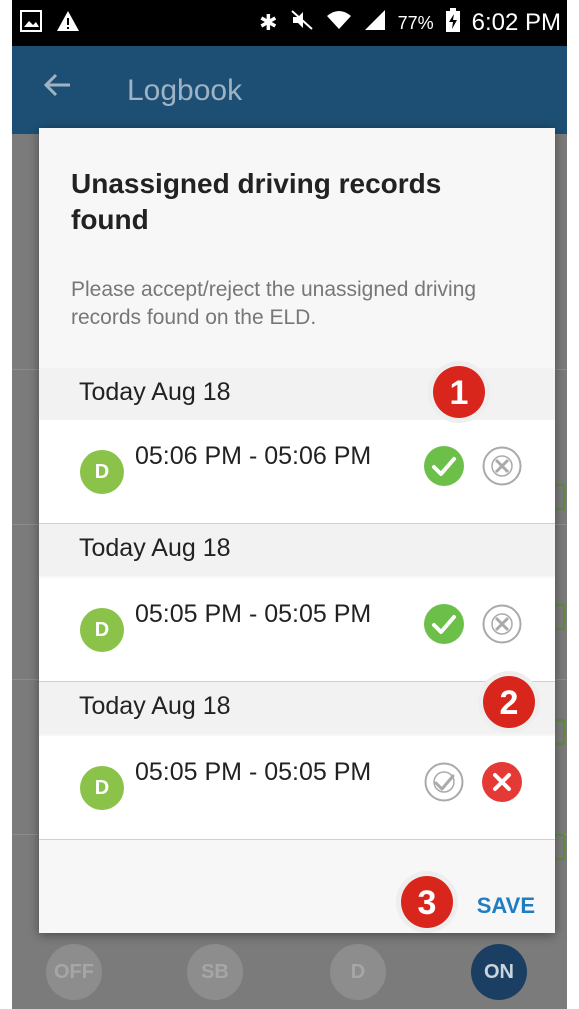  Describe the element at coordinates (215, 972) in the screenshot. I see `duty-sb-button: SB` at that location.